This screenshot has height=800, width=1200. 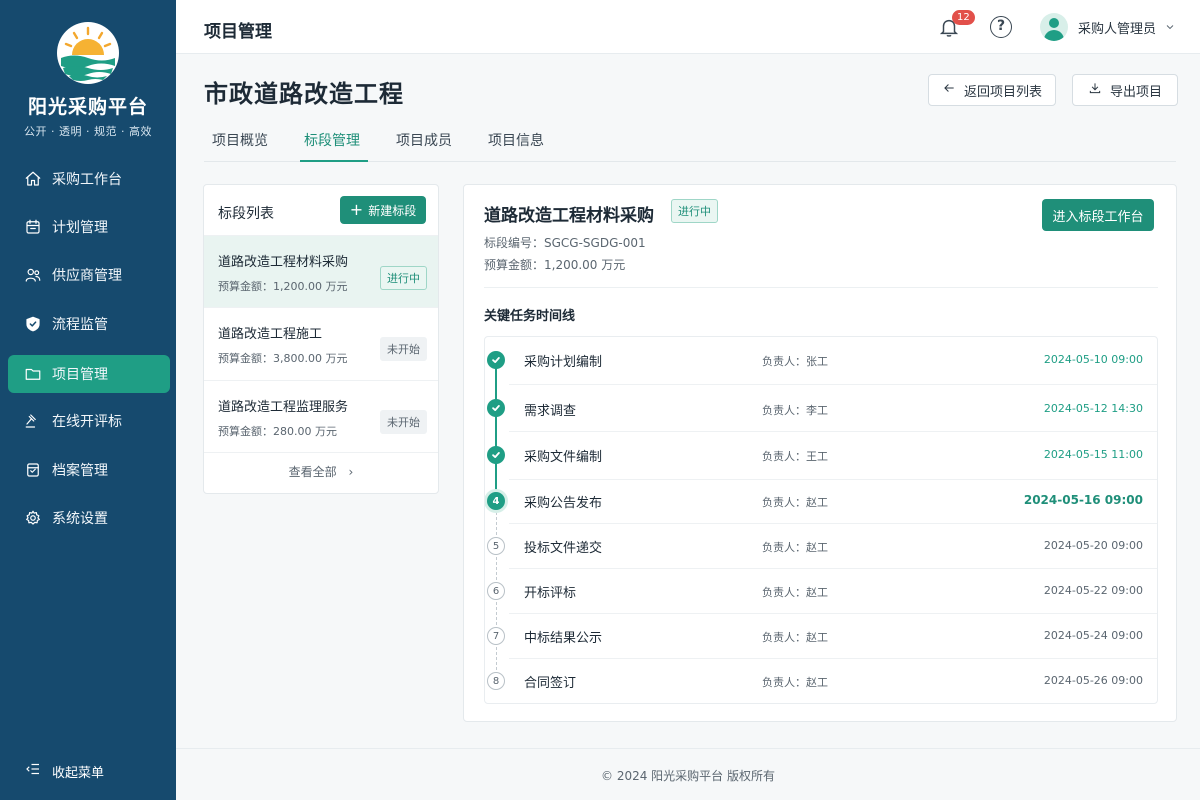 What do you see at coordinates (283, 407) in the screenshot?
I see `segment-name: 道路改造工程监理服务` at bounding box center [283, 407].